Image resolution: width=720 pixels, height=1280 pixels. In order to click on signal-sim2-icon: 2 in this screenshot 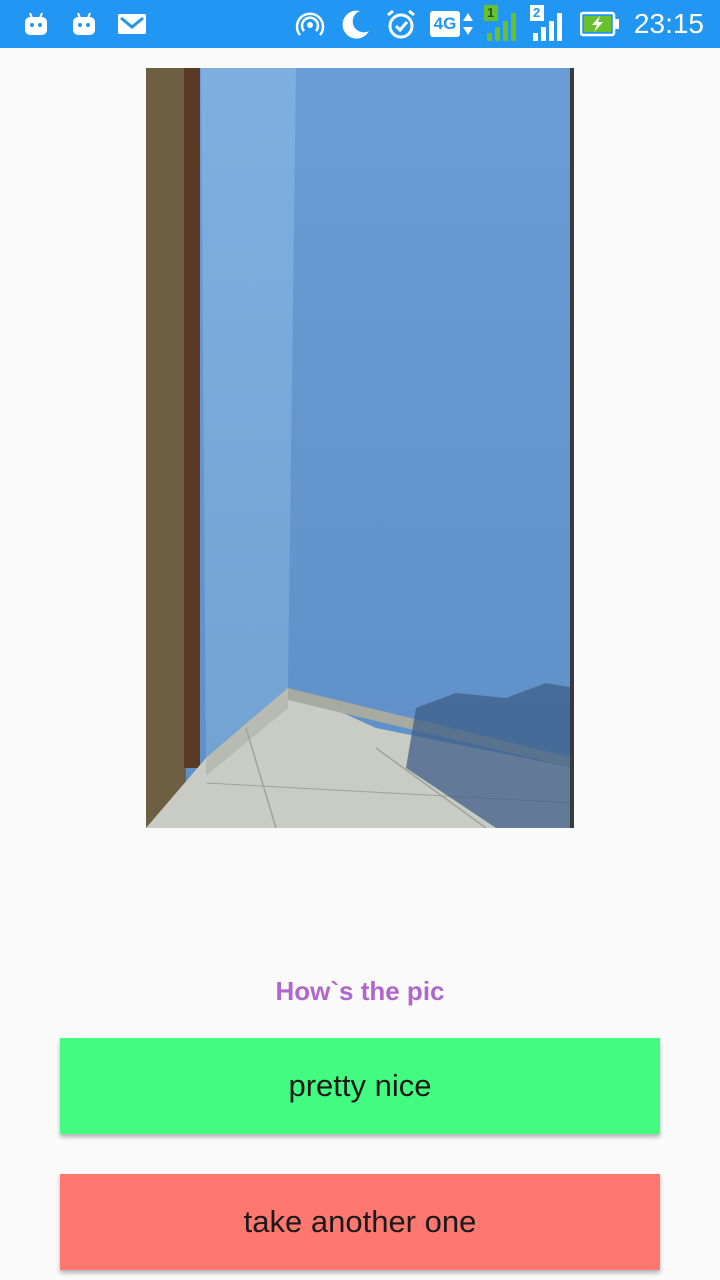, I will do `click(549, 24)`.